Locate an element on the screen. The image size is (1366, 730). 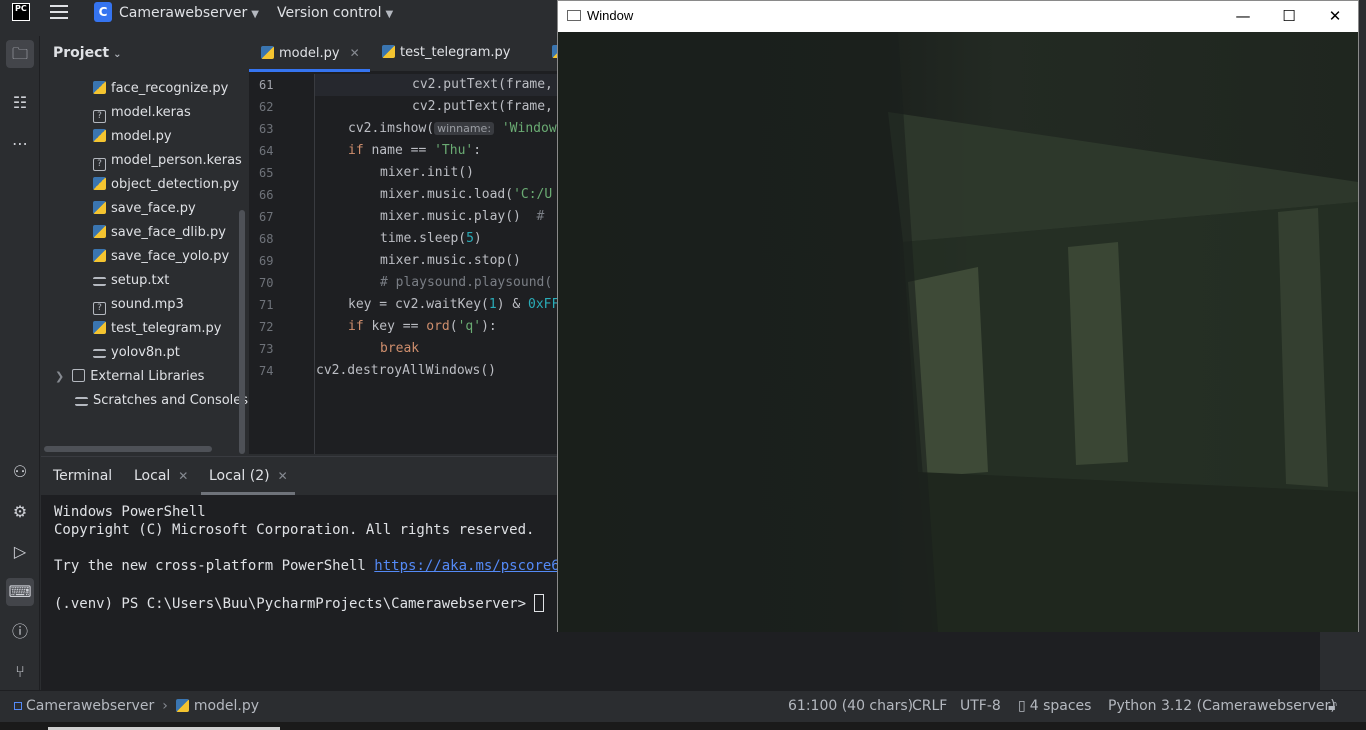
code-line-68: time.sleep(5) is located at coordinates (431, 238).